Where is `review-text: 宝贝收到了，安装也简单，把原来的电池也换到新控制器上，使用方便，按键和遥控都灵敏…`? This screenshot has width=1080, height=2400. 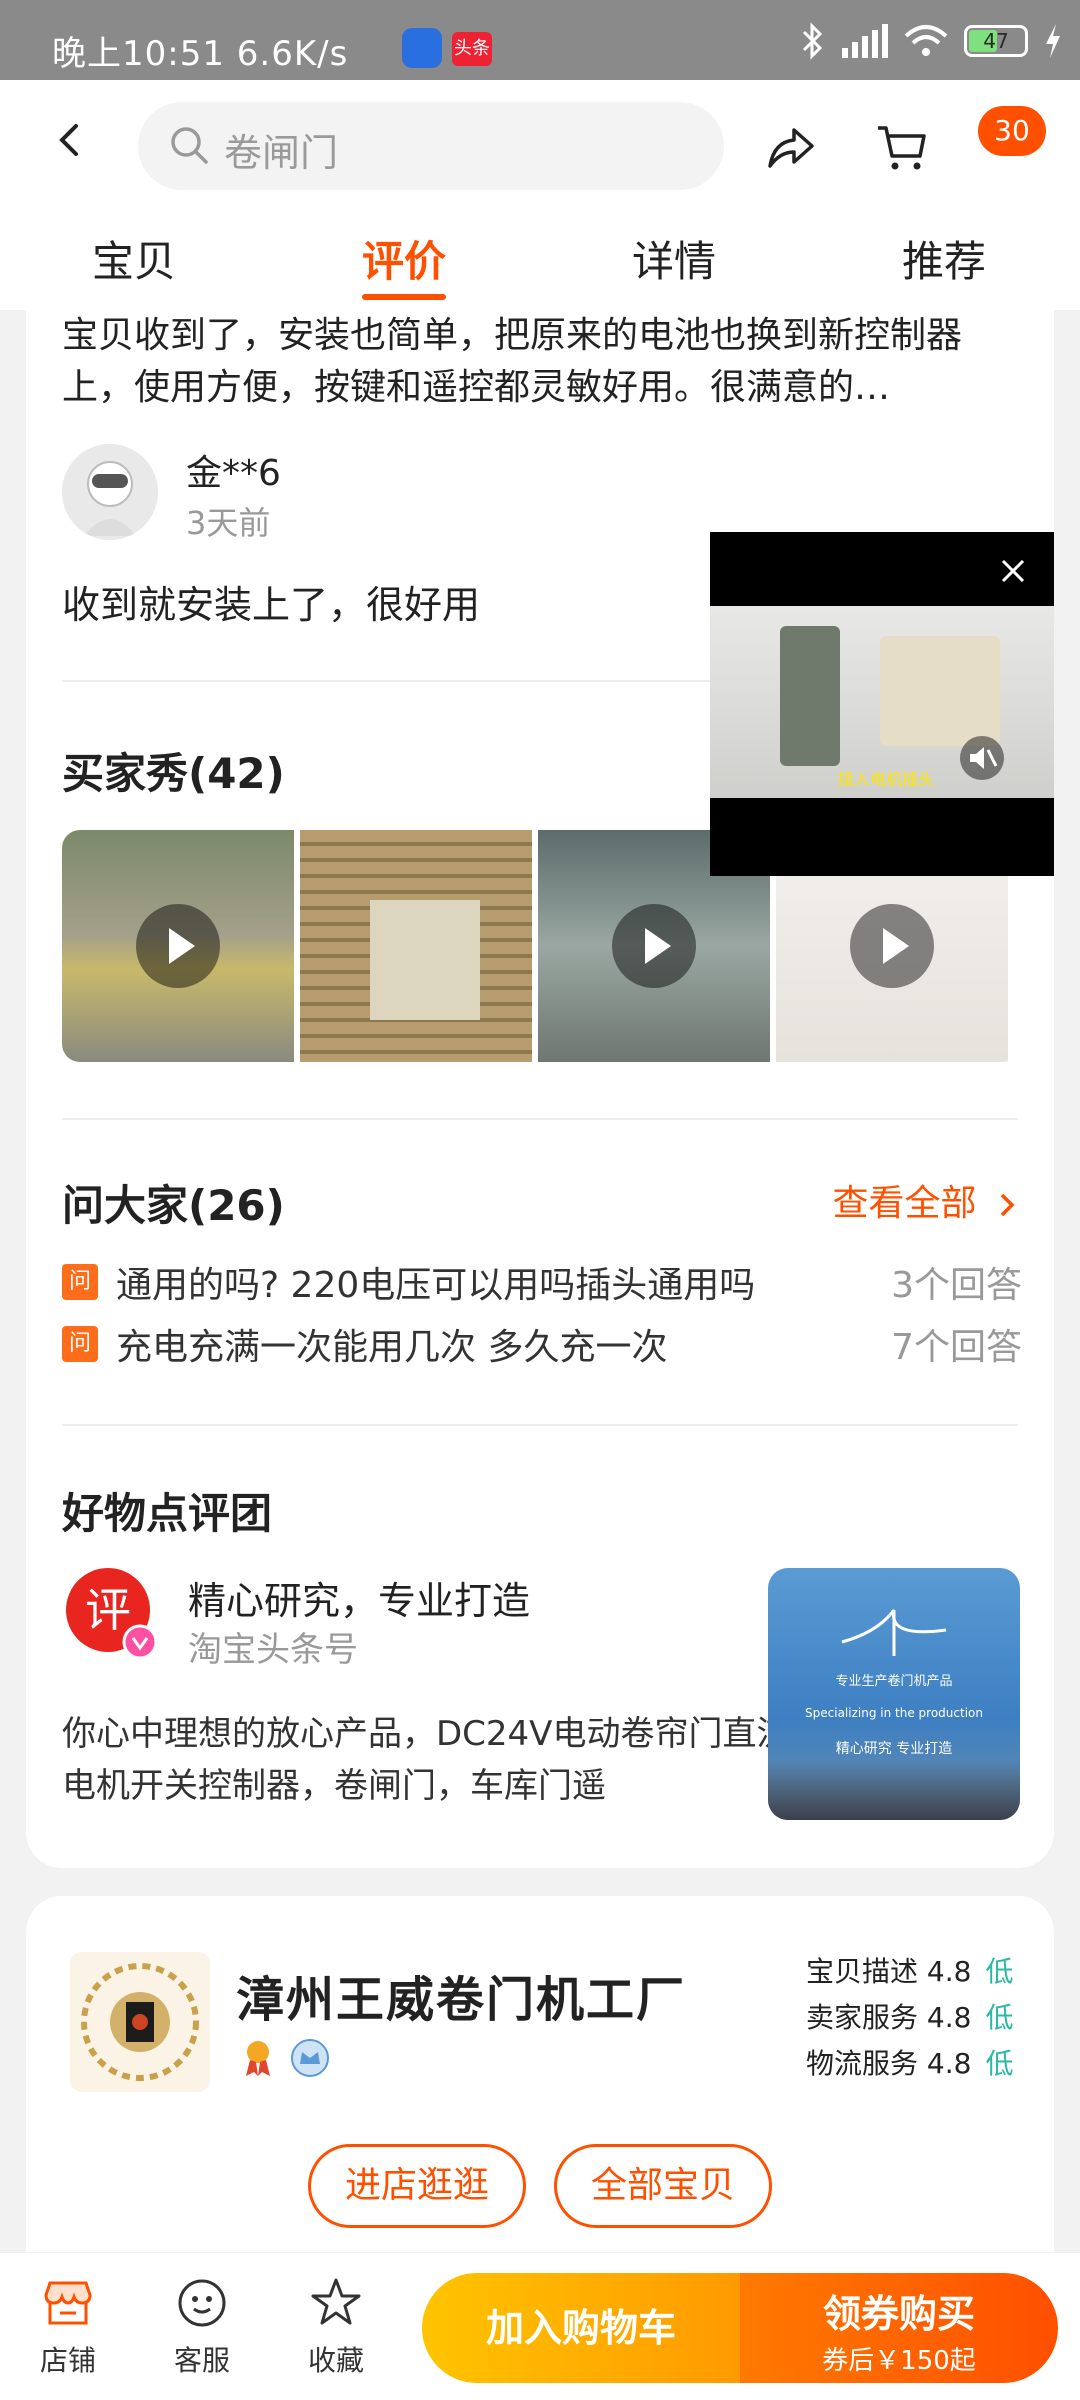
review-text: 宝贝收到了，安装也简单，把原来的电池也换到新控制器上，使用方便，按键和遥控都灵敏… is located at coordinates (542, 362).